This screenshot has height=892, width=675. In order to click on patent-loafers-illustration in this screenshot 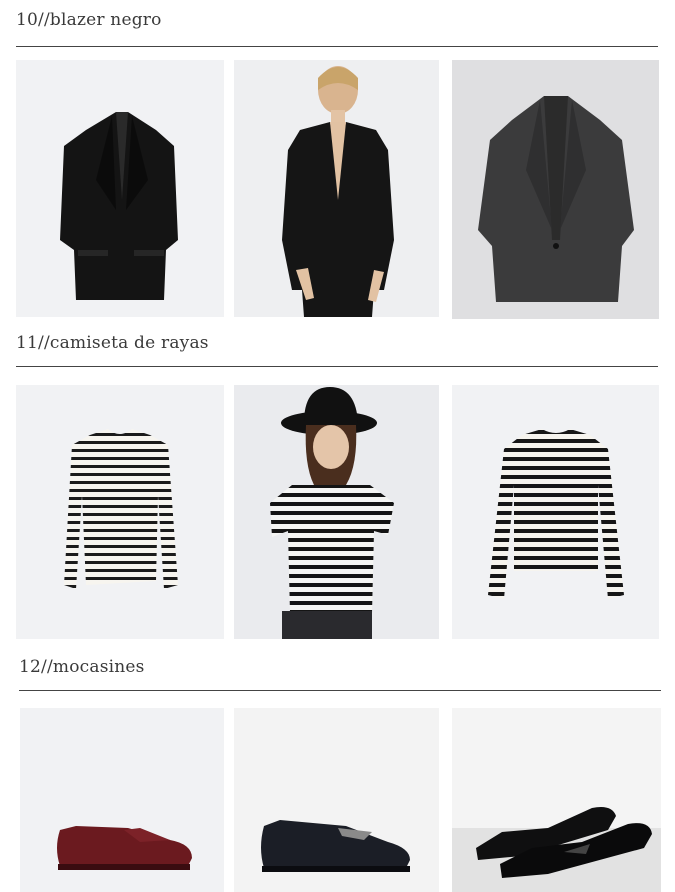, I will do `click(556, 849)`.